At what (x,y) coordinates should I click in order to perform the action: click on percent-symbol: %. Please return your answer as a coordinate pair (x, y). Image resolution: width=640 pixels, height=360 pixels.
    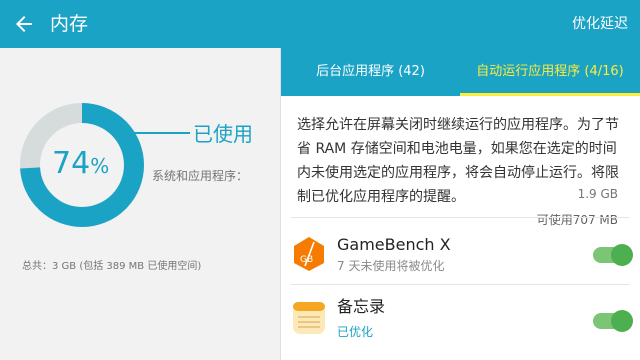
    Looking at the image, I should click on (100, 166).